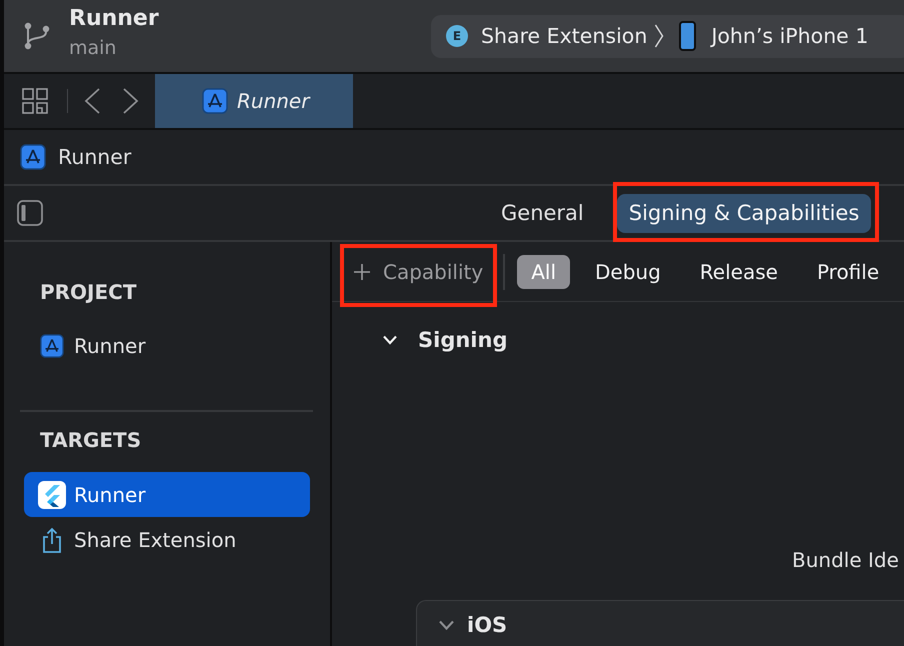  I want to click on destination-button: John’s iPhone 1, so click(773, 36).